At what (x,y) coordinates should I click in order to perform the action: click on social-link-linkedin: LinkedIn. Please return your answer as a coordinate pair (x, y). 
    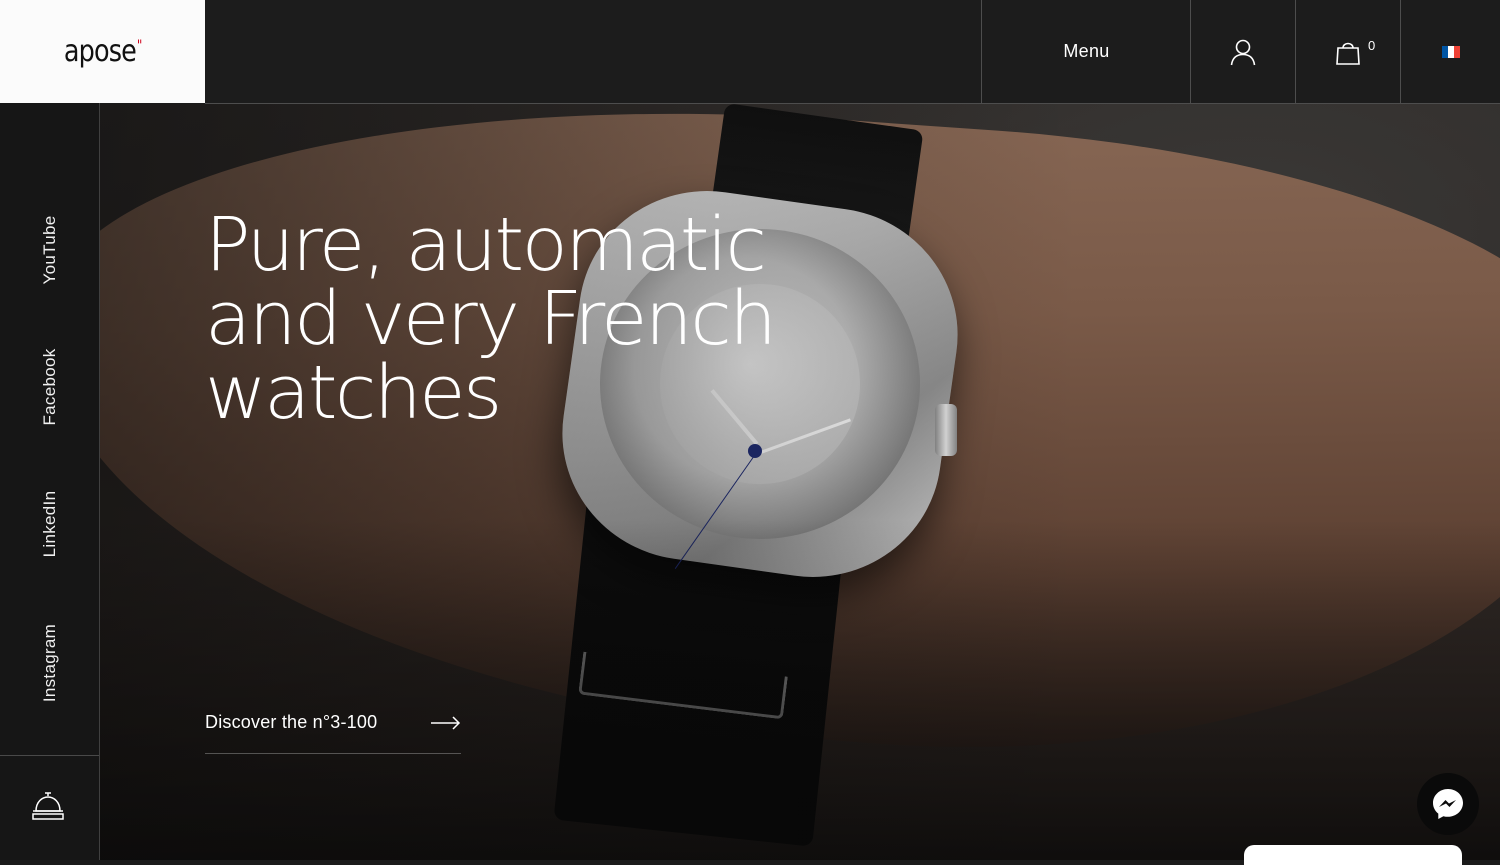
    Looking at the image, I should click on (50, 524).